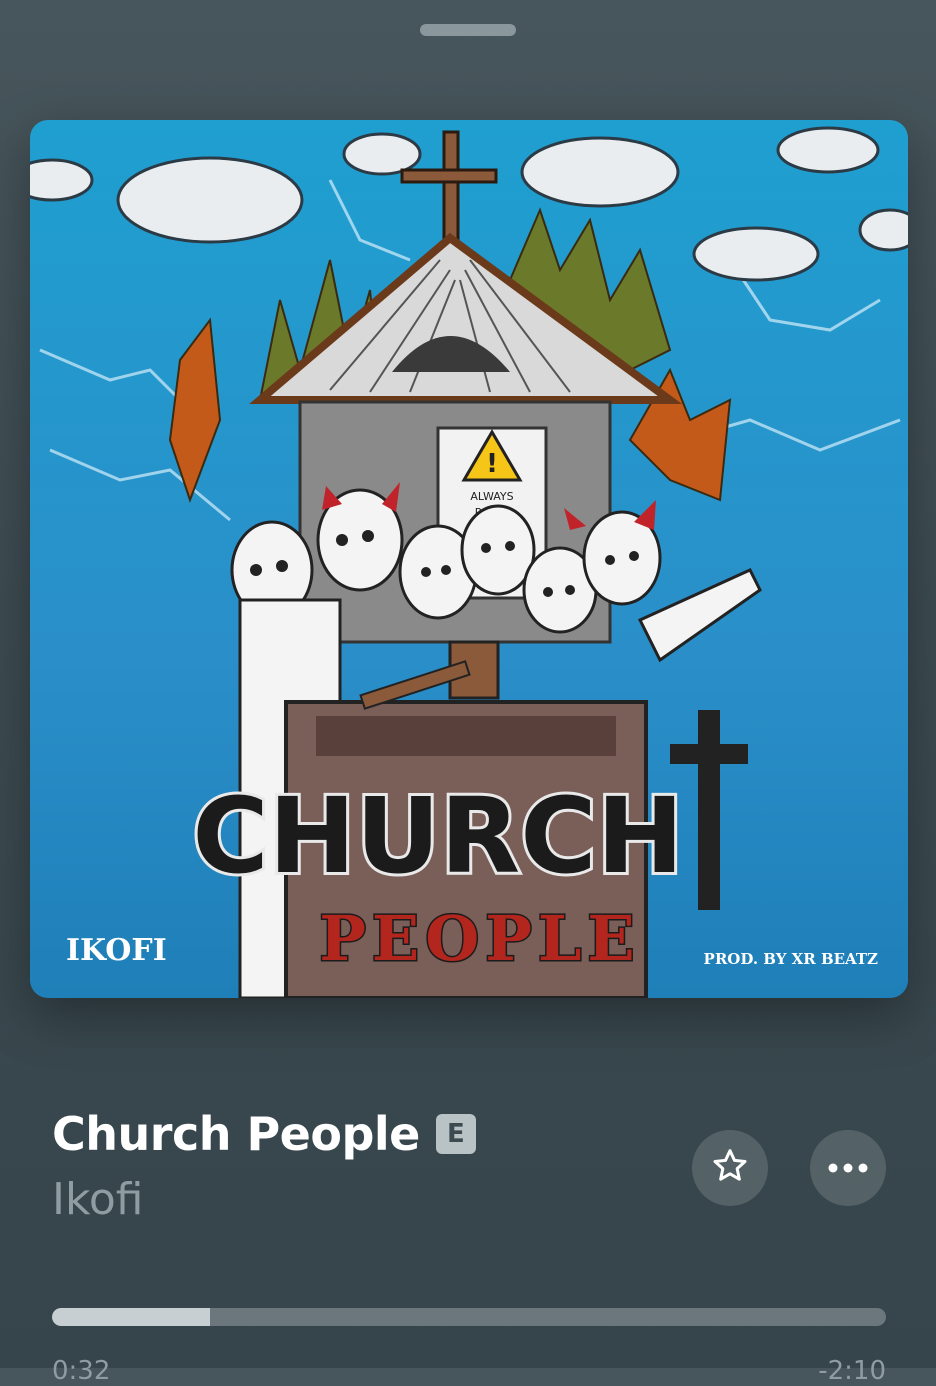 The height and width of the screenshot is (1386, 936). Describe the element at coordinates (116, 950) in the screenshot. I see `artwork-artist-text: IKOFI` at that location.